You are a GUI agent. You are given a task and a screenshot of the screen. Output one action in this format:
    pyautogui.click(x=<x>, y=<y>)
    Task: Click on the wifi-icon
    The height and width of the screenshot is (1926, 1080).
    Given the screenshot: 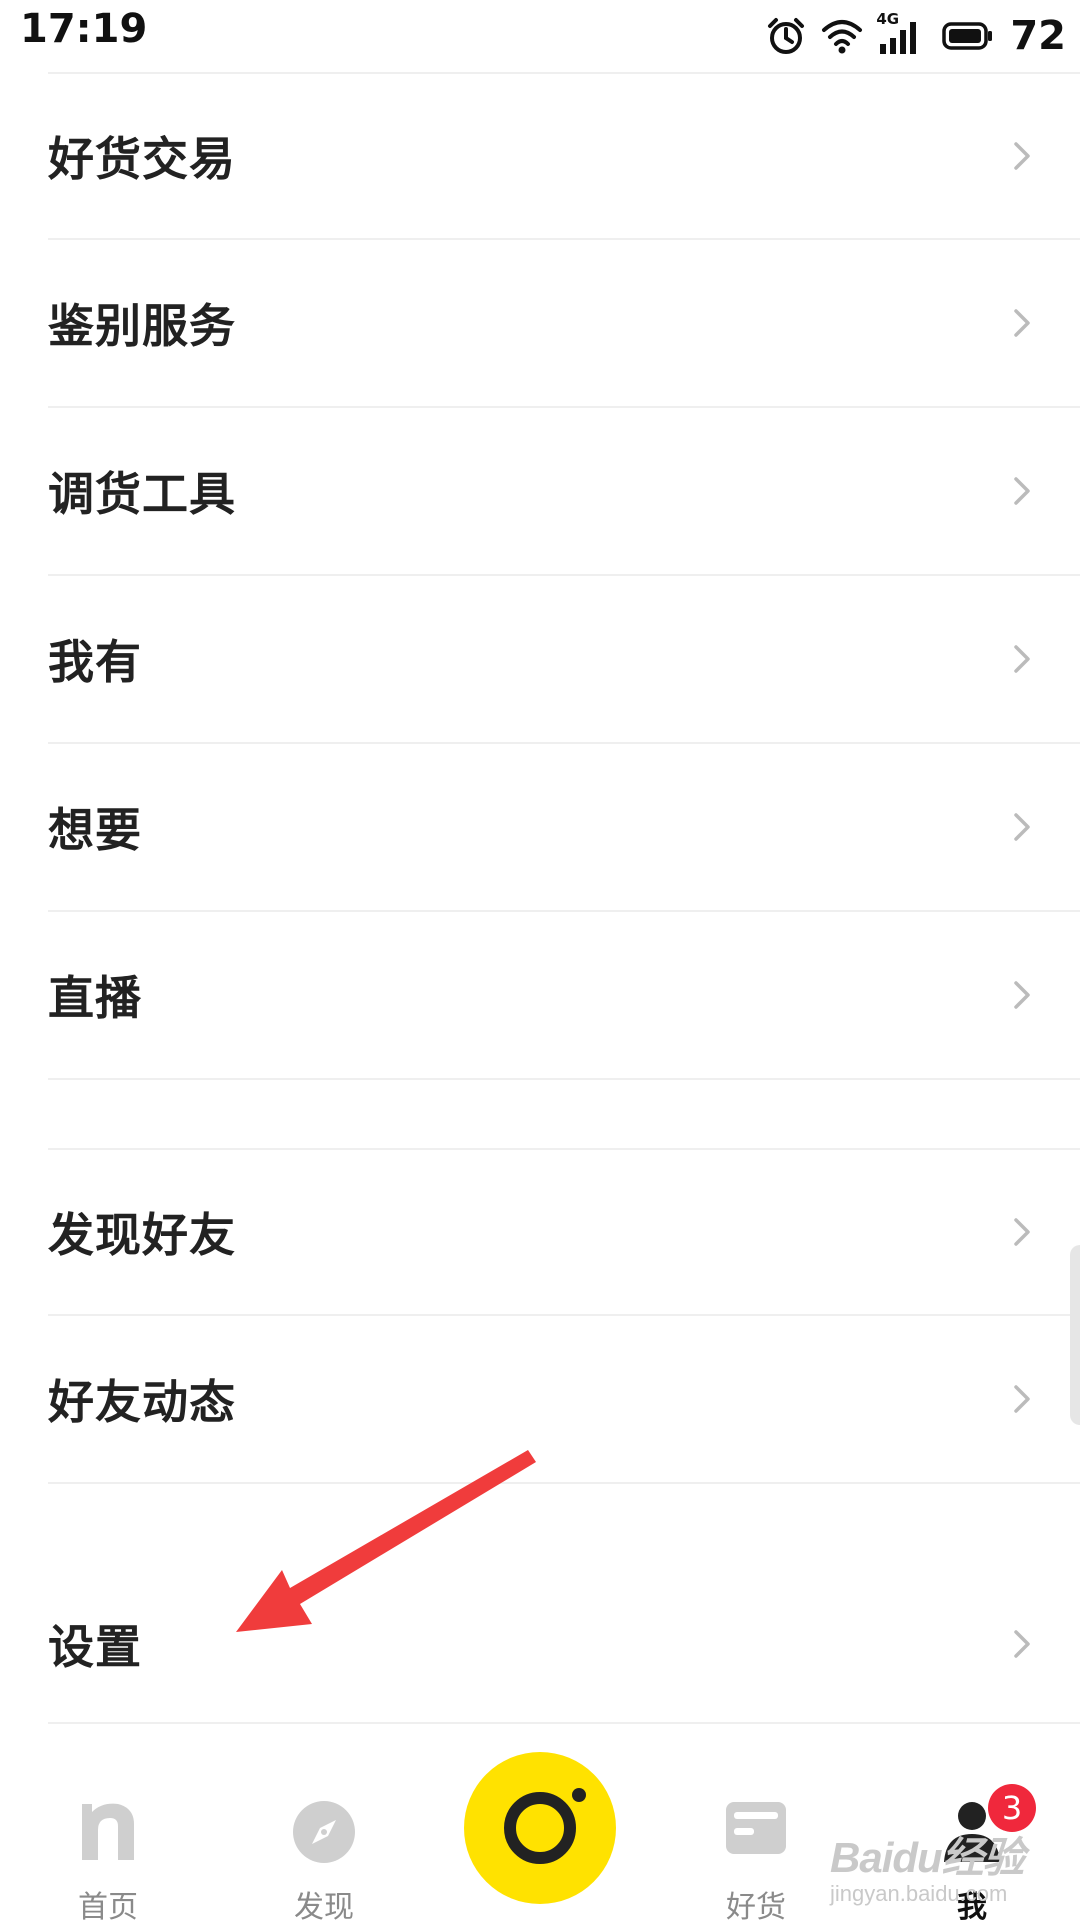 What is the action you would take?
    pyautogui.click(x=842, y=37)
    